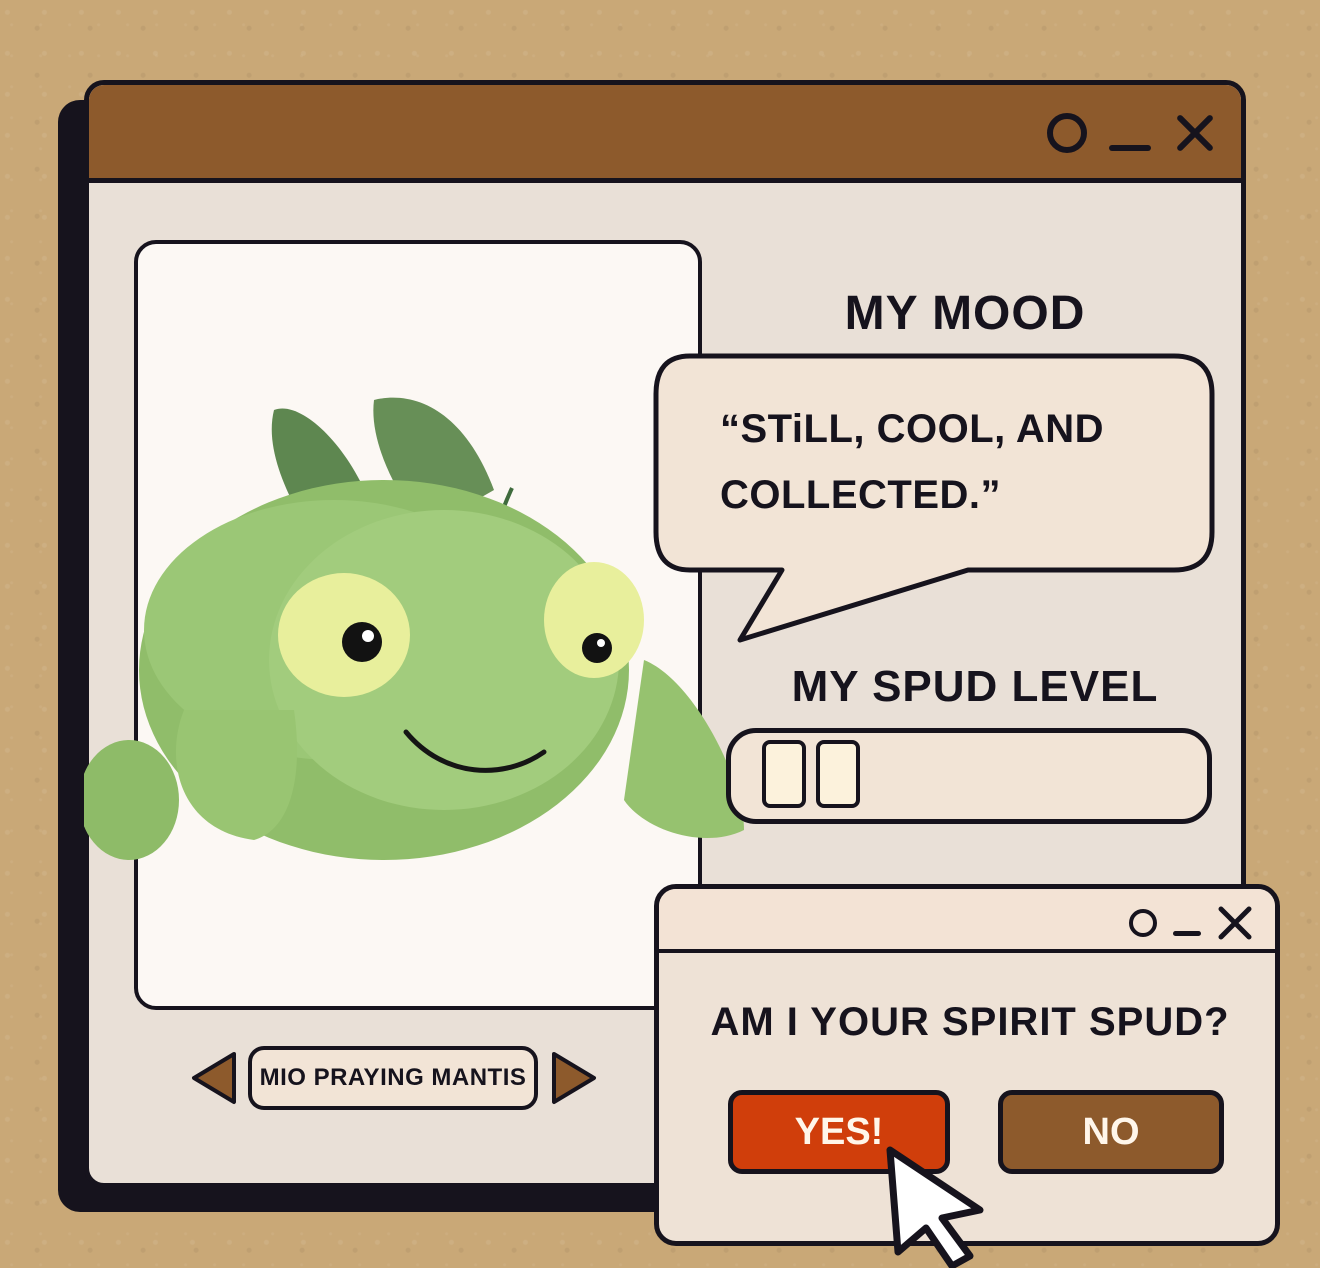  Describe the element at coordinates (945, 462) in the screenshot. I see `mood-quote: “STiLL, COOL, AND COLLECTED.”` at that location.